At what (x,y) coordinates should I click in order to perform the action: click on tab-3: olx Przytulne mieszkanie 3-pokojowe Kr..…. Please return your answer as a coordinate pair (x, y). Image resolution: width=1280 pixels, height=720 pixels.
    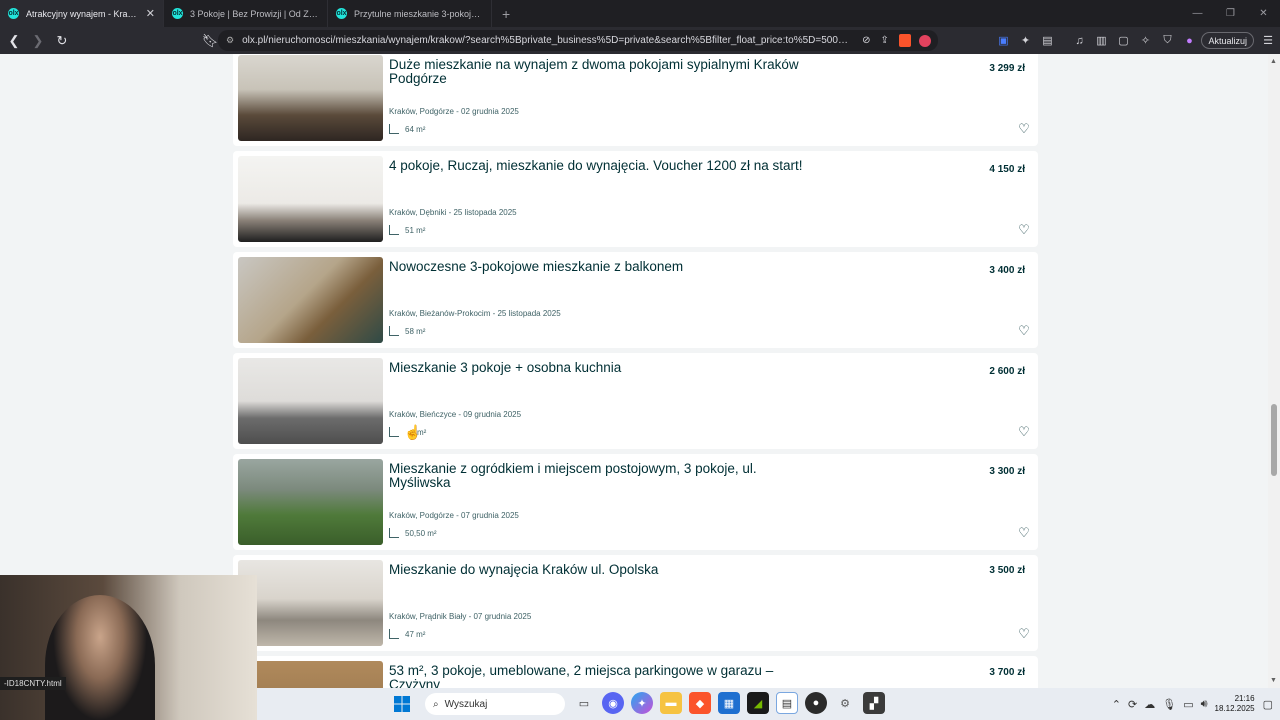
    Looking at the image, I should click on (410, 13).